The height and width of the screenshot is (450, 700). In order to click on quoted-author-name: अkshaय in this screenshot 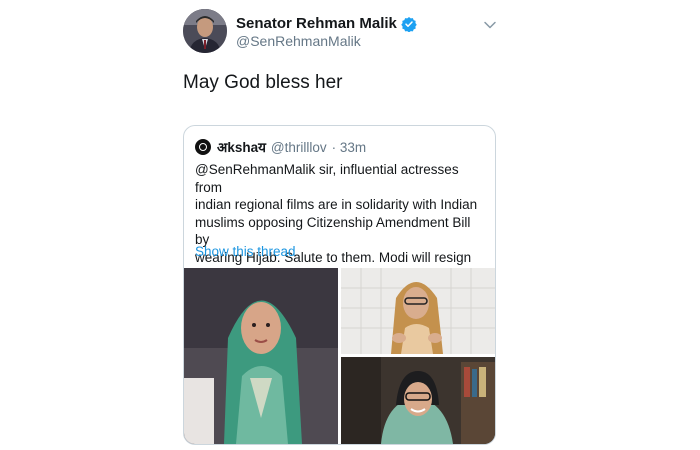, I will do `click(241, 147)`.